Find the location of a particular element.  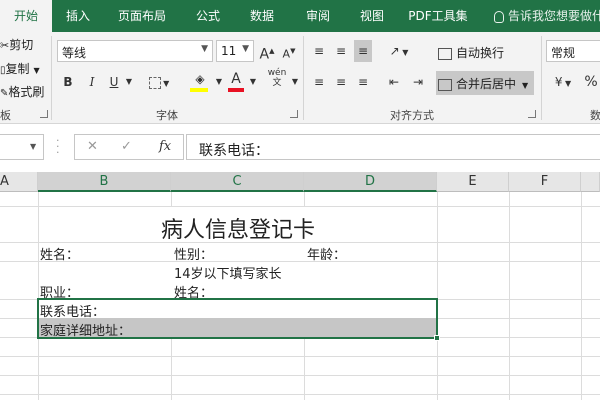

copy-button: ▯复制 ▼ is located at coordinates (20, 68).